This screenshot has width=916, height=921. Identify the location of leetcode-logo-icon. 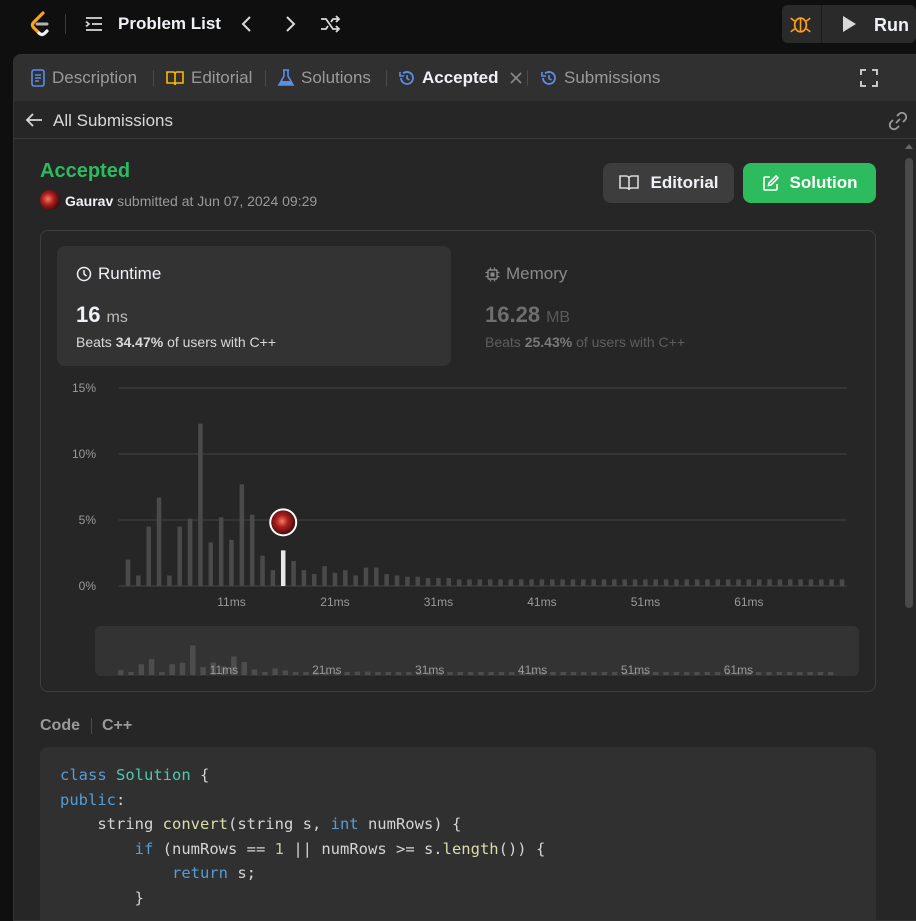
(40, 24).